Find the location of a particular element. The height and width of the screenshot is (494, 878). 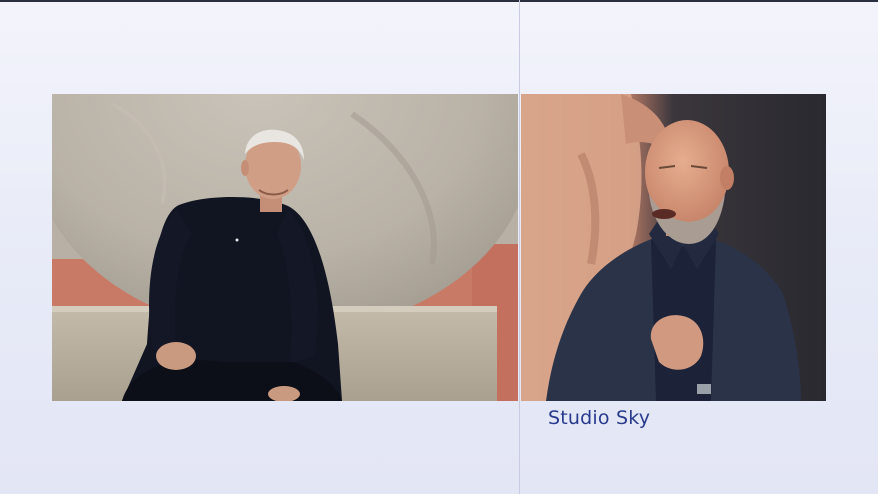

studio-sky-label: Studio Sky is located at coordinates (599, 418).